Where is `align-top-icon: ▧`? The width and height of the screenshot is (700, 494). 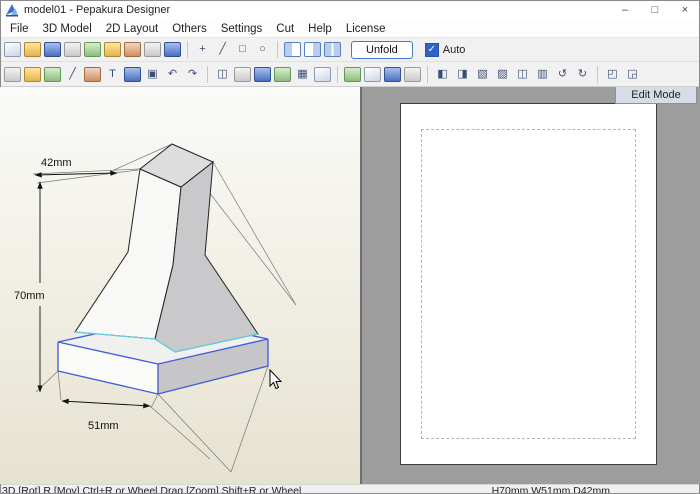 align-top-icon: ▧ is located at coordinates (482, 74).